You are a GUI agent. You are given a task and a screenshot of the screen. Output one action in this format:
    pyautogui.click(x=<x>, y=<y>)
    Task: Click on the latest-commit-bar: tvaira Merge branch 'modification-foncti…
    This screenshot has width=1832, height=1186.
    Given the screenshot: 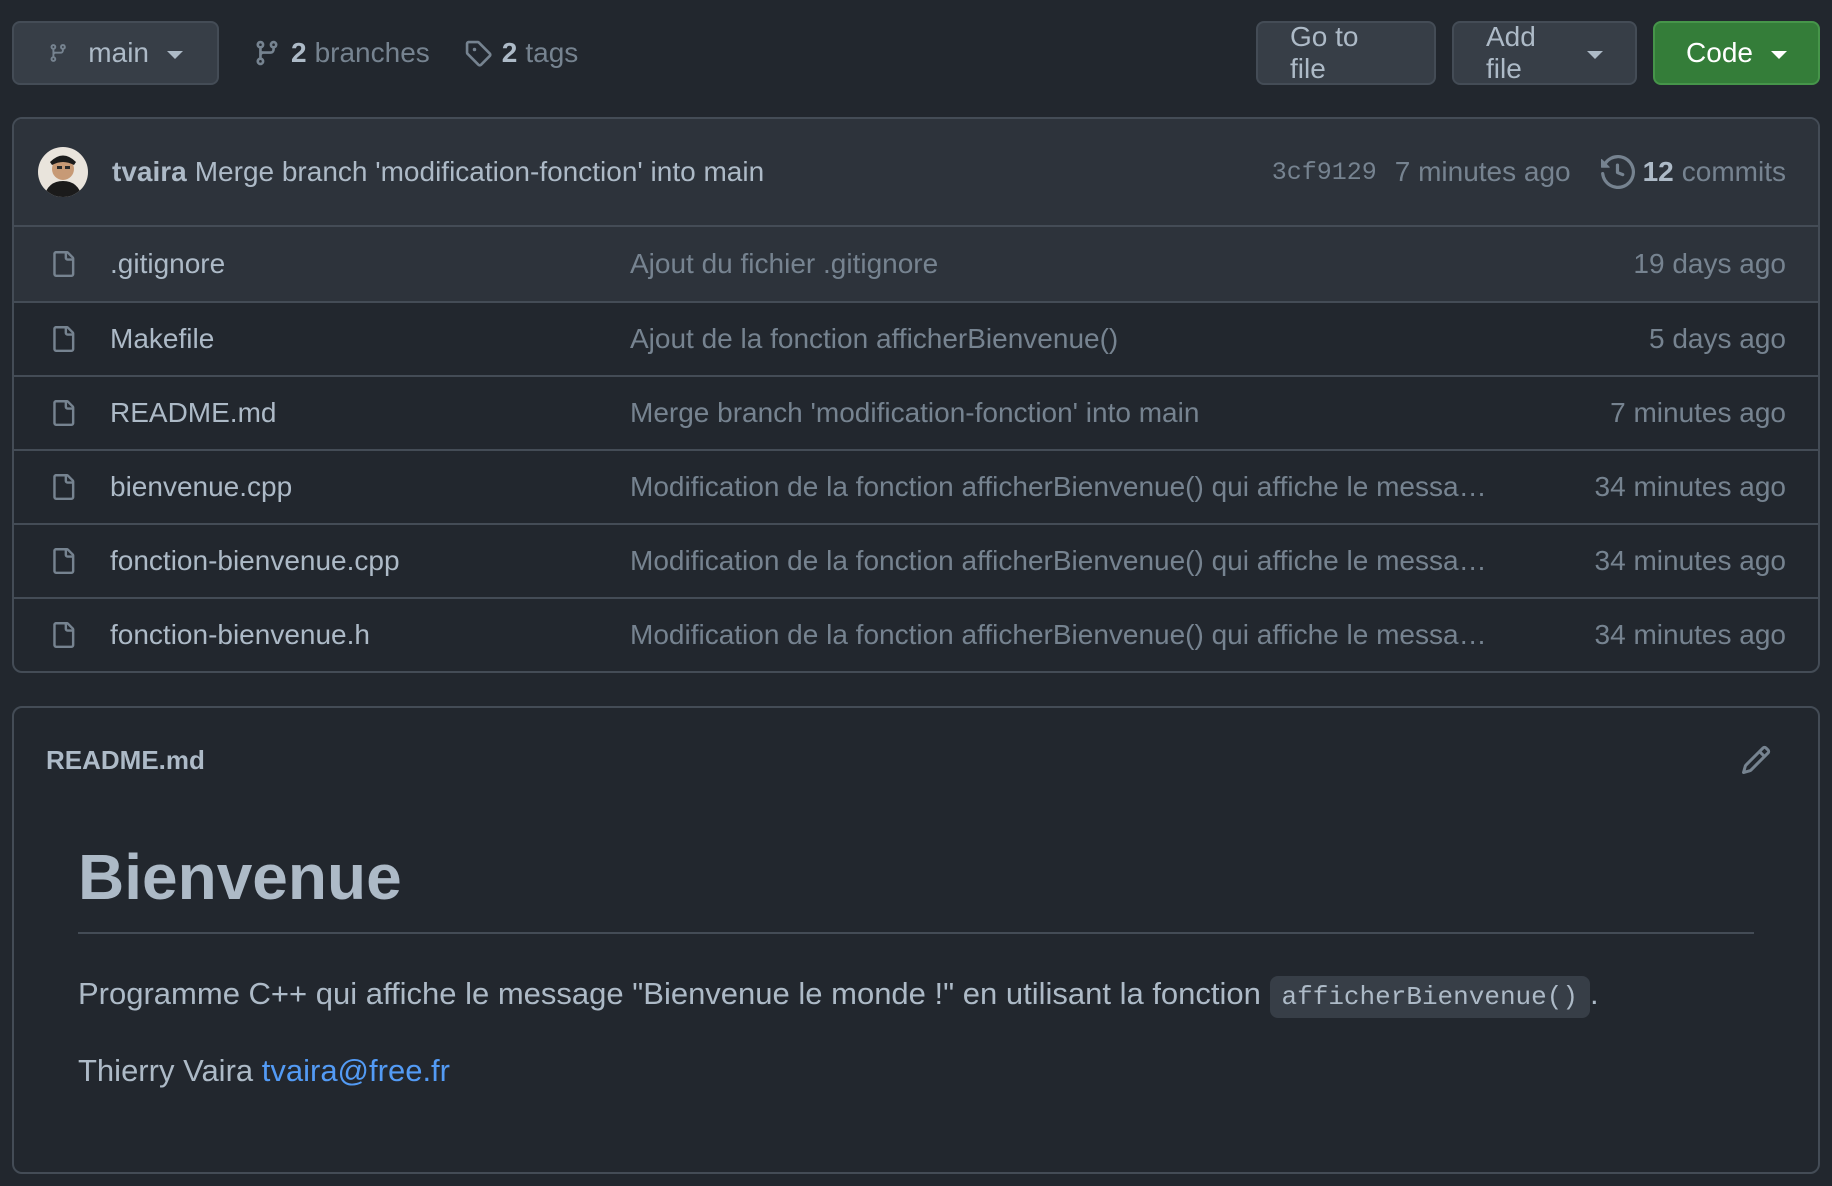 What is the action you would take?
    pyautogui.click(x=916, y=173)
    